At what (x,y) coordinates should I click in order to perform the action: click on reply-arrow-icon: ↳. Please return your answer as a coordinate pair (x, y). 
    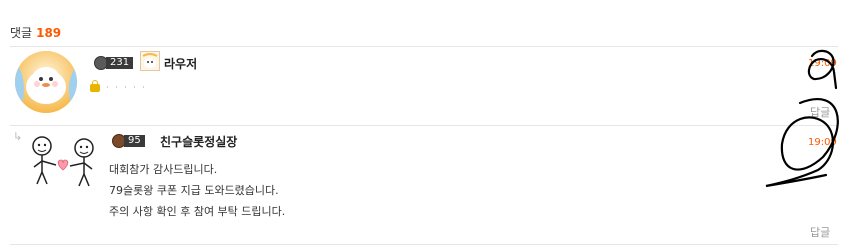
    Looking at the image, I should click on (18, 136).